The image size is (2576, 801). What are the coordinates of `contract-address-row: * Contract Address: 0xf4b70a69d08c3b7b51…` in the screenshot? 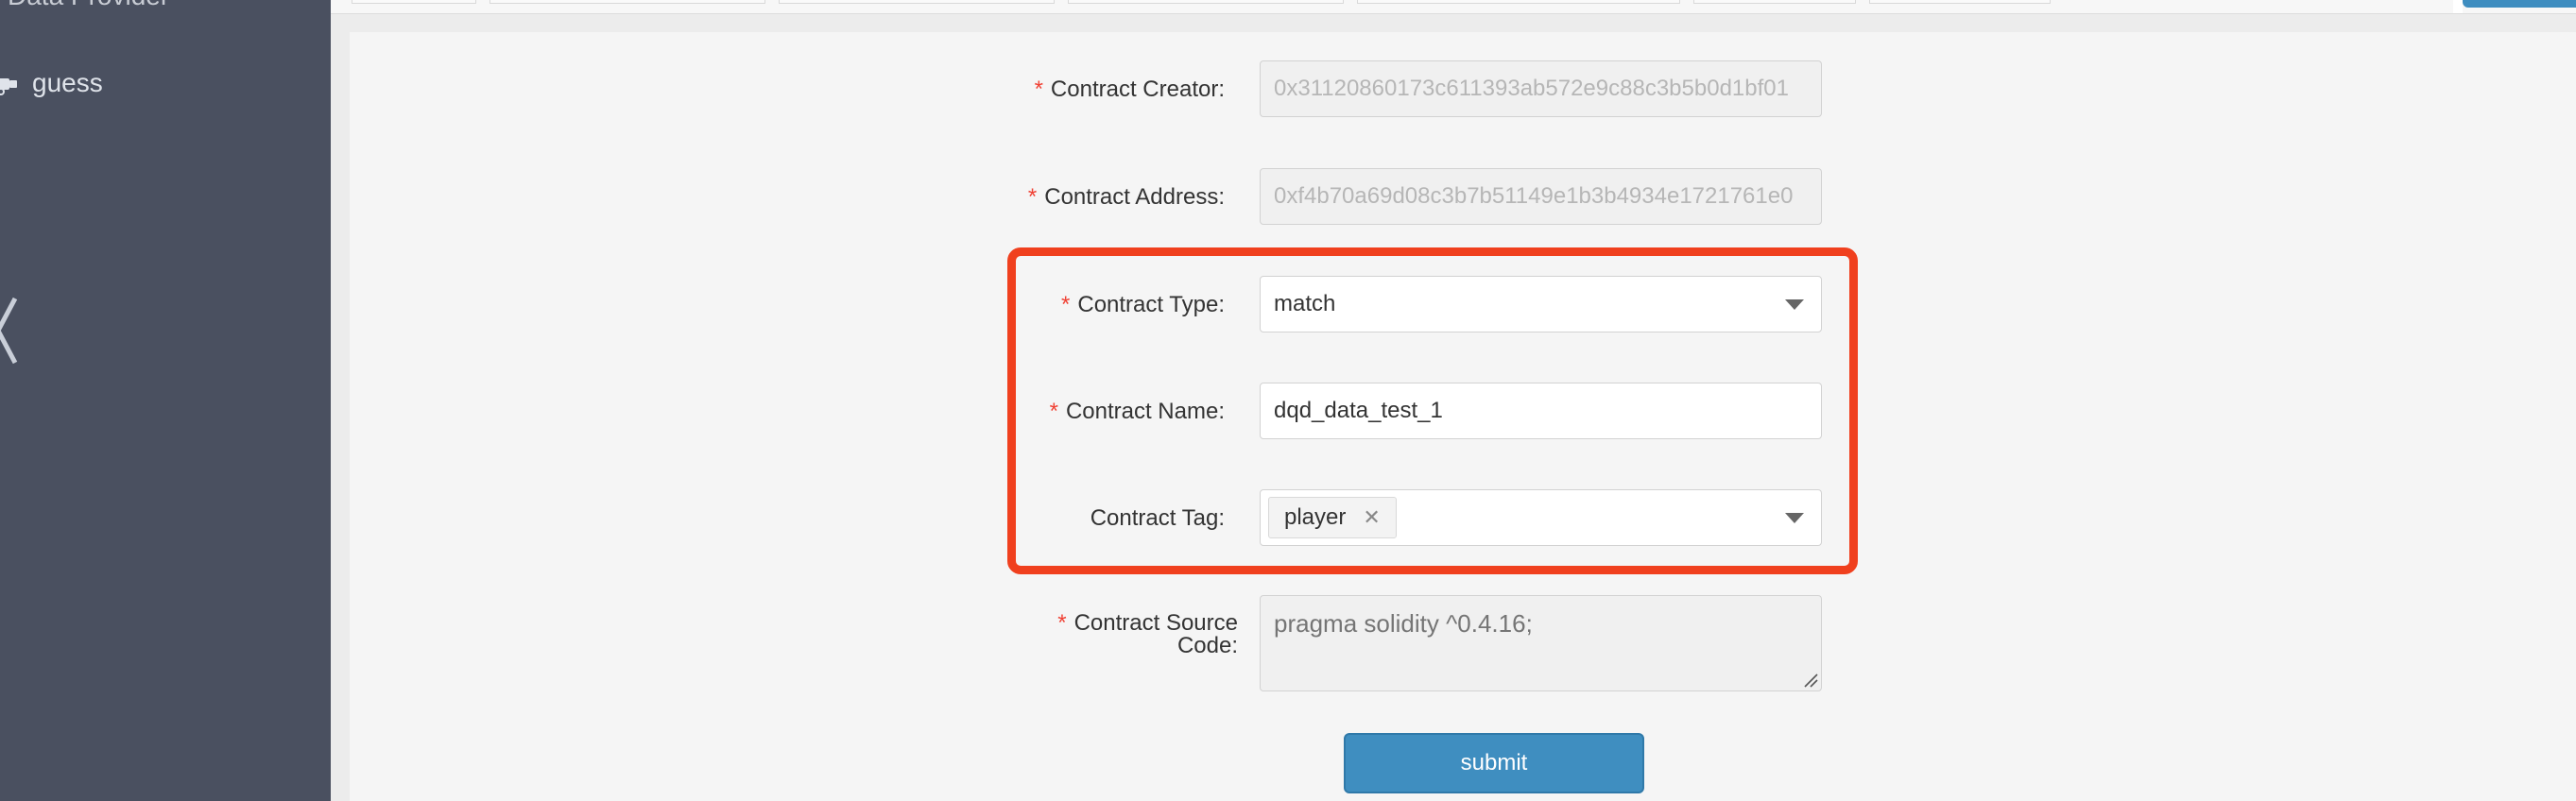 It's located at (1288, 197).